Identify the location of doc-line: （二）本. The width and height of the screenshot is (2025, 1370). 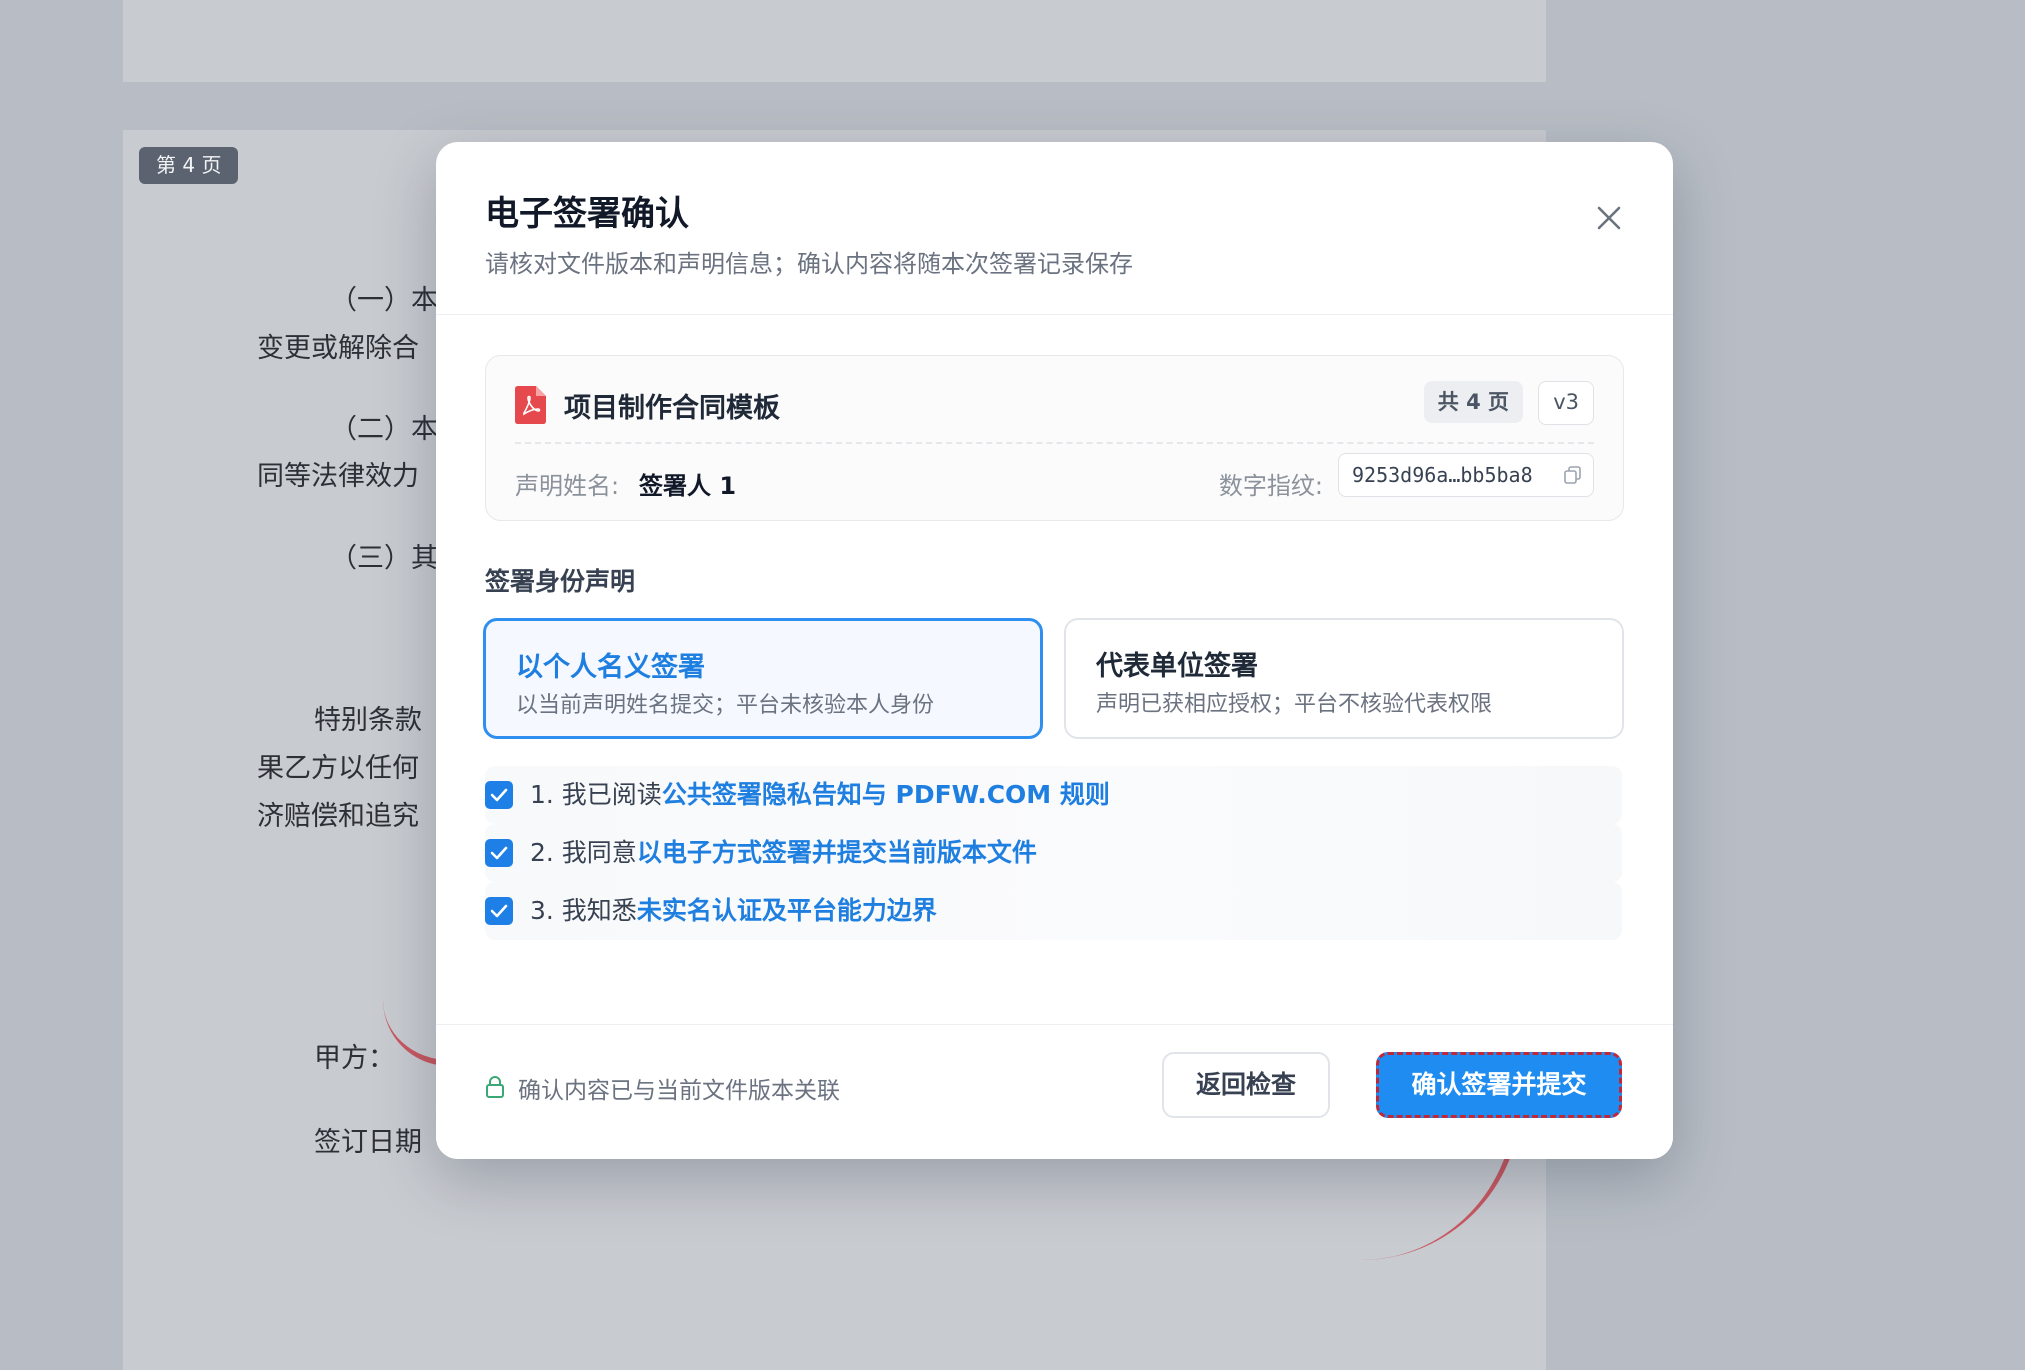
(384, 429).